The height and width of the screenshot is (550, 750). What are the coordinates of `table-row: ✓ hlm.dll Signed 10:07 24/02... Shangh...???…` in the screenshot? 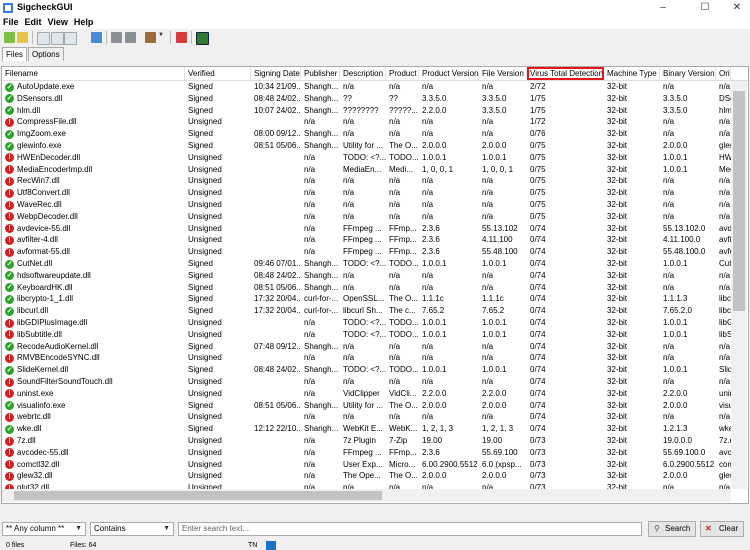 It's located at (375, 111).